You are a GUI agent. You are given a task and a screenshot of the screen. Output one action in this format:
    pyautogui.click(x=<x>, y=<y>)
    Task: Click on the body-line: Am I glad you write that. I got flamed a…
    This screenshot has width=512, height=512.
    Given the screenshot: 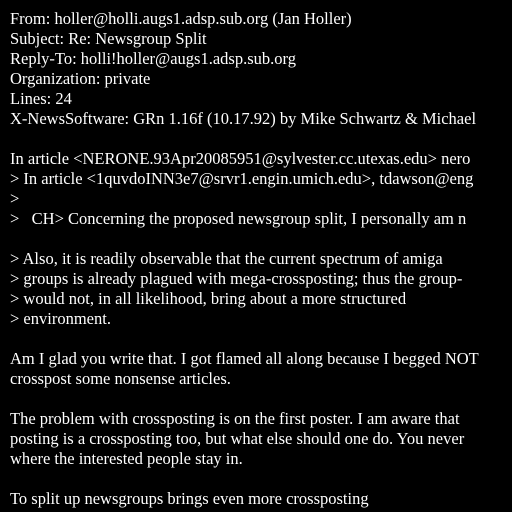 What is the action you would take?
    pyautogui.click(x=244, y=358)
    